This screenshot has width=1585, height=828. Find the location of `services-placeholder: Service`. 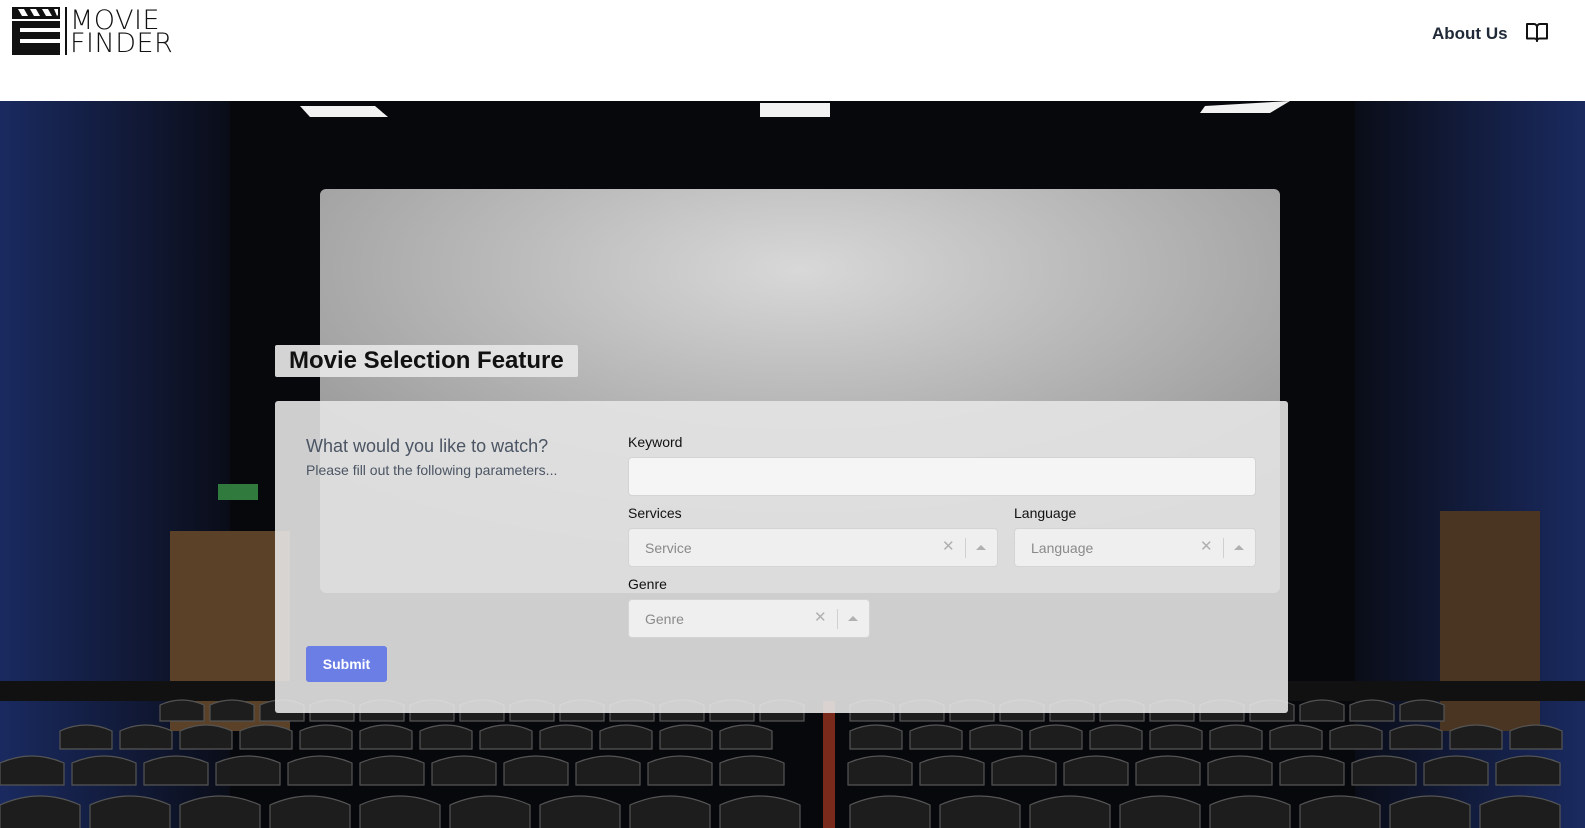

services-placeholder: Service is located at coordinates (668, 548).